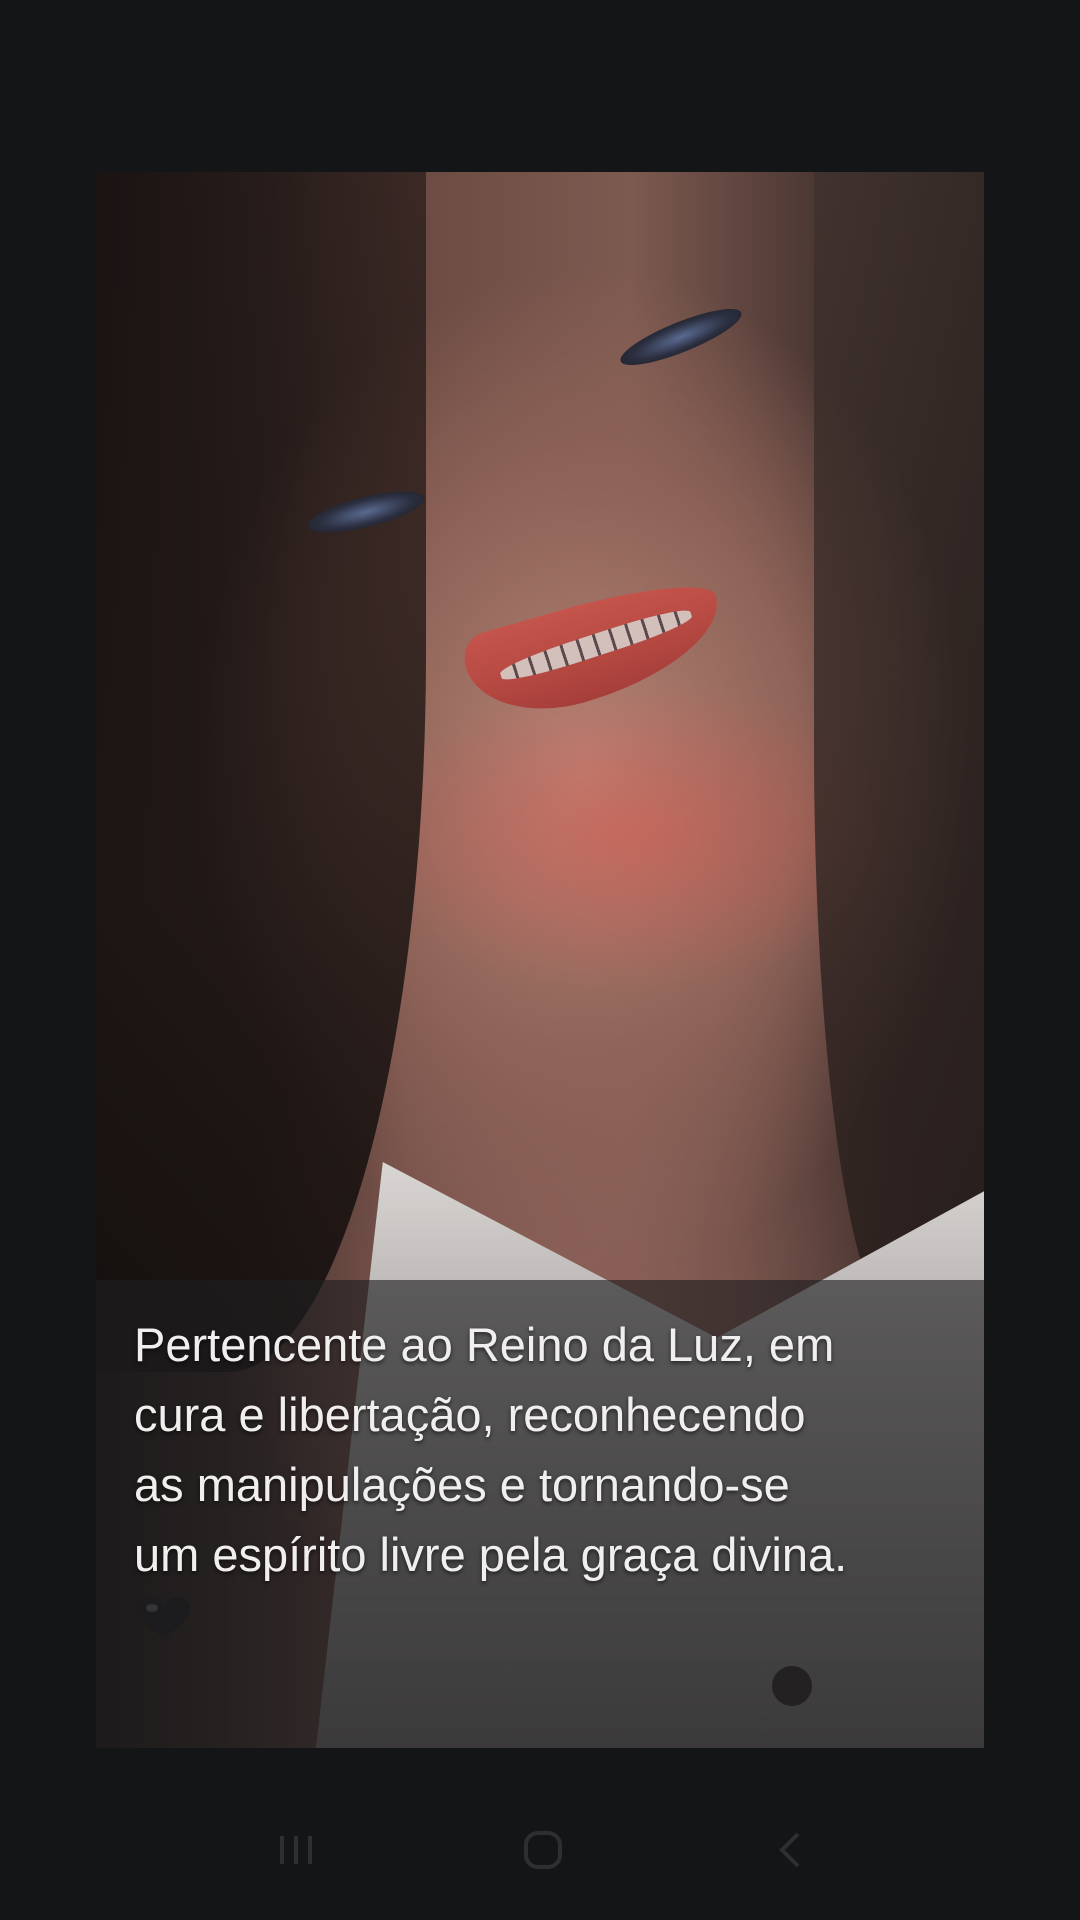  I want to click on black-heart-icon, so click(164, 1617).